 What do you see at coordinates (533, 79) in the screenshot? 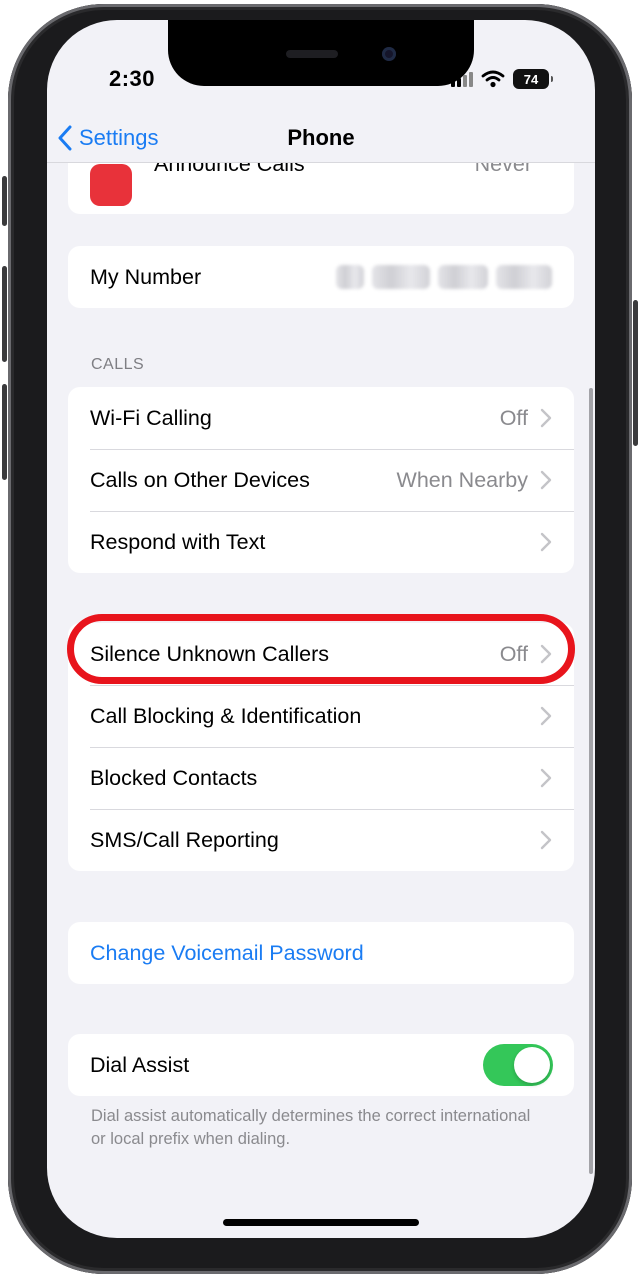
I see `battery-icon: 74` at bounding box center [533, 79].